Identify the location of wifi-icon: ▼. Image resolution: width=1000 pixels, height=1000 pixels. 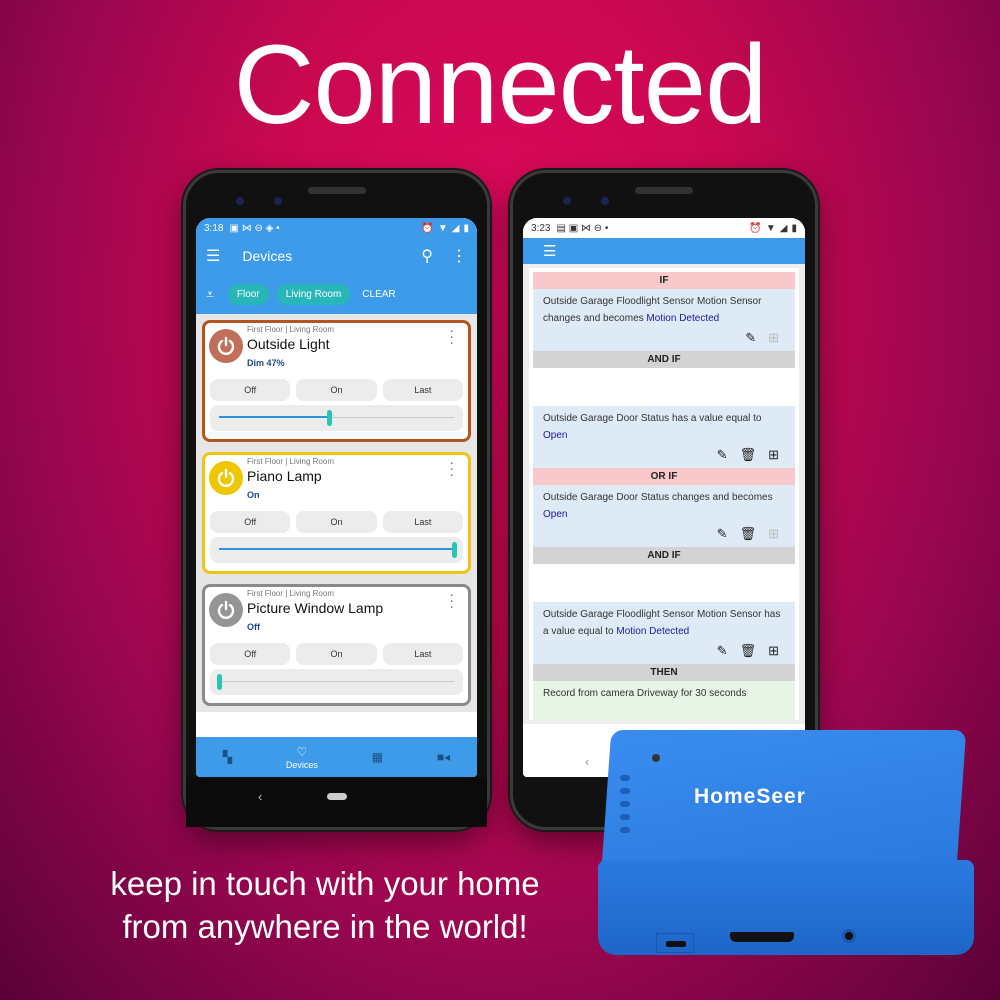
(442, 228).